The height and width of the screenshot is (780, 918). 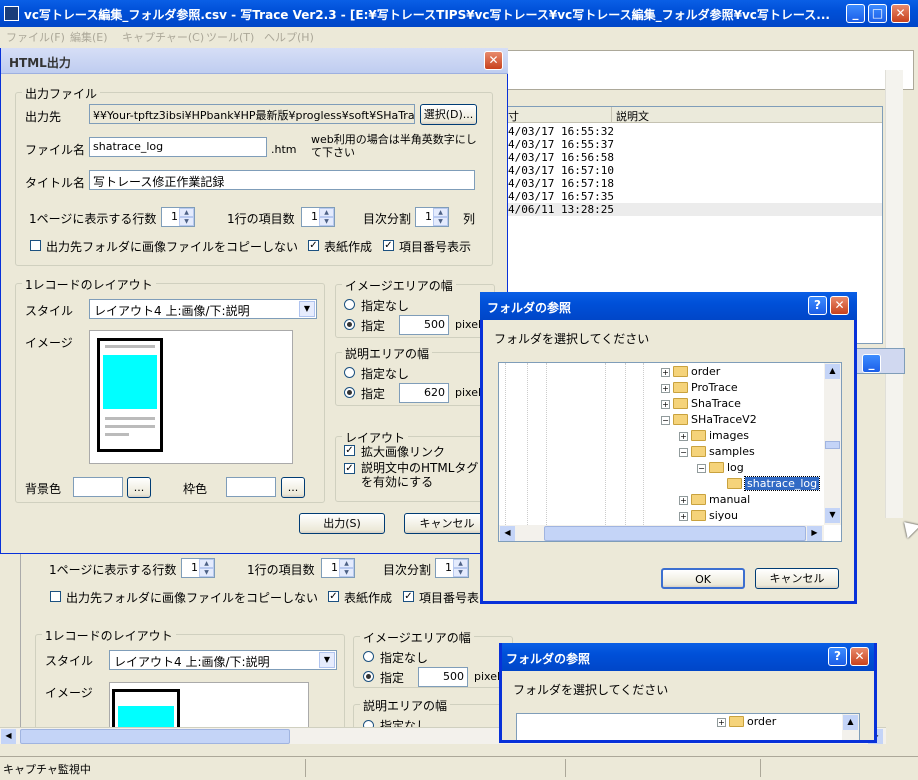 What do you see at coordinates (89, 37) in the screenshot?
I see `menu-edit: 編集(E)` at bounding box center [89, 37].